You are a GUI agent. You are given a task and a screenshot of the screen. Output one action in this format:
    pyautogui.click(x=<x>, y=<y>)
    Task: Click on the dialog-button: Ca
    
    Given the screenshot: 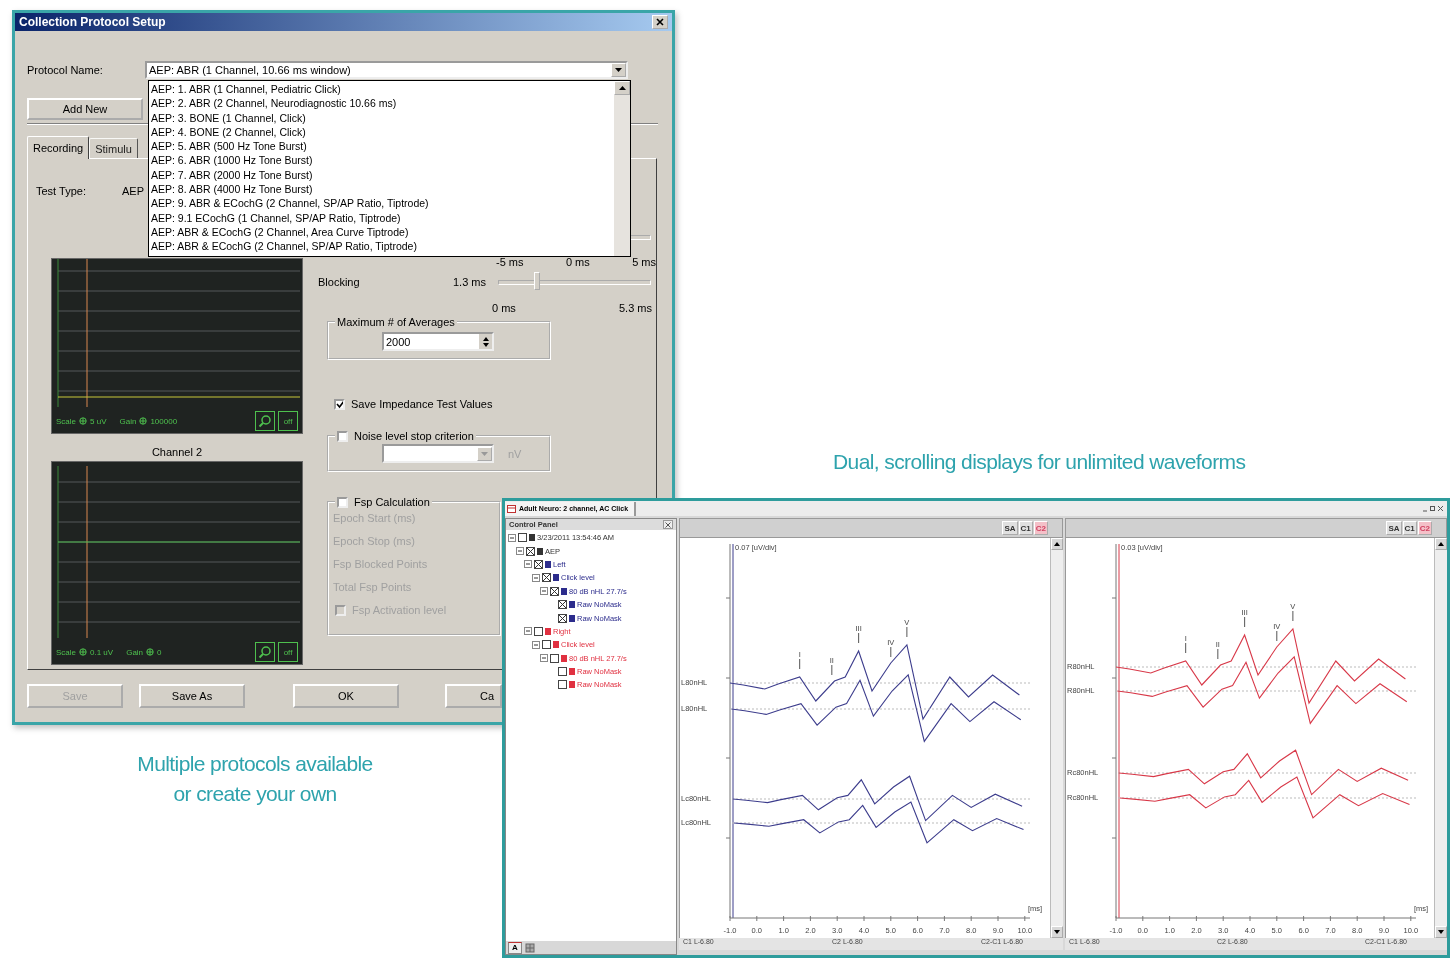 What is the action you would take?
    pyautogui.click(x=473, y=696)
    